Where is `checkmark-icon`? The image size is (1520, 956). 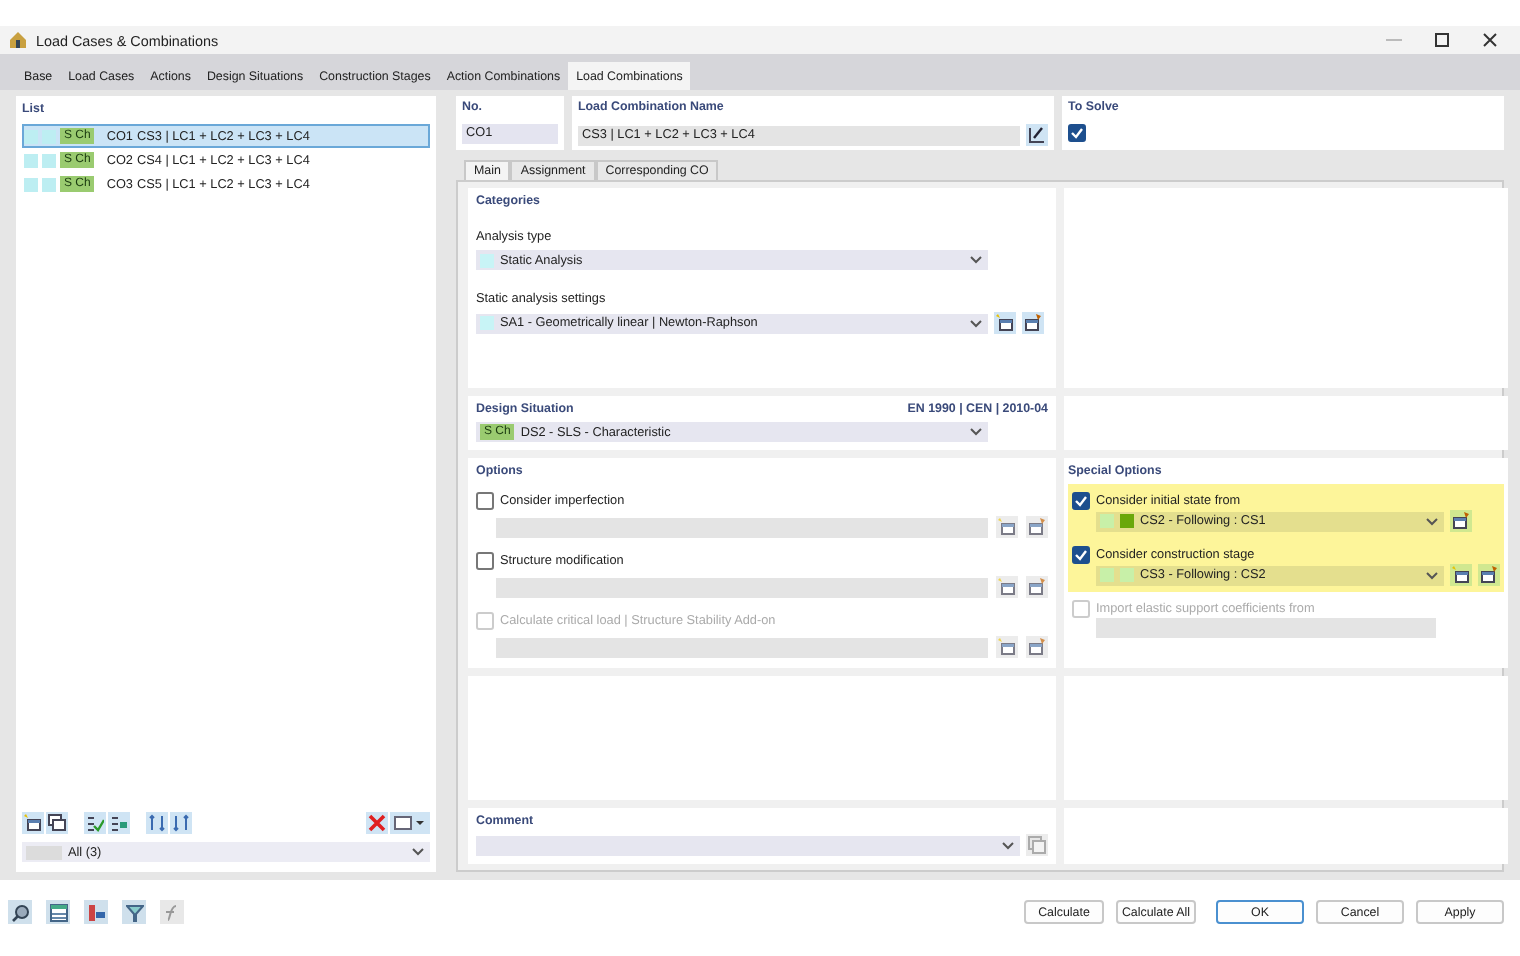
checkmark-icon is located at coordinates (95, 823).